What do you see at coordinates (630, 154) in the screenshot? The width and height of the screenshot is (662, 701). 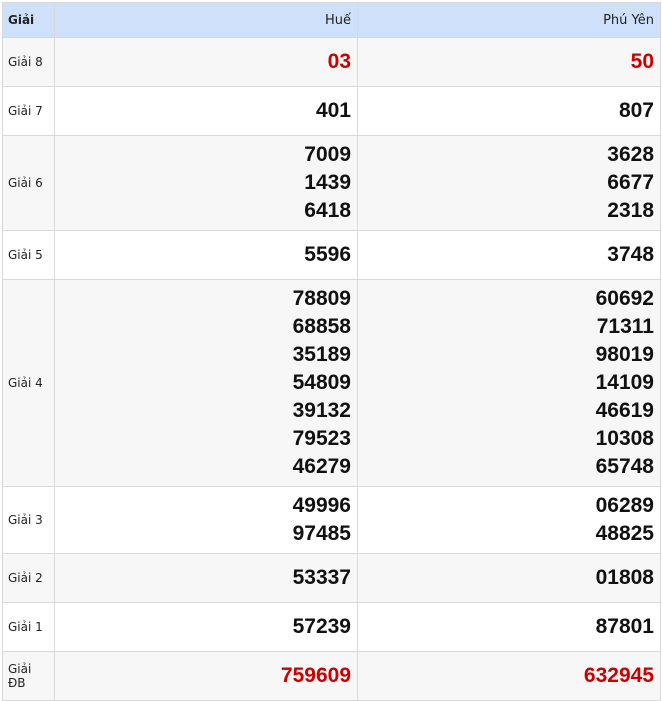 I see `result-number: 3628` at bounding box center [630, 154].